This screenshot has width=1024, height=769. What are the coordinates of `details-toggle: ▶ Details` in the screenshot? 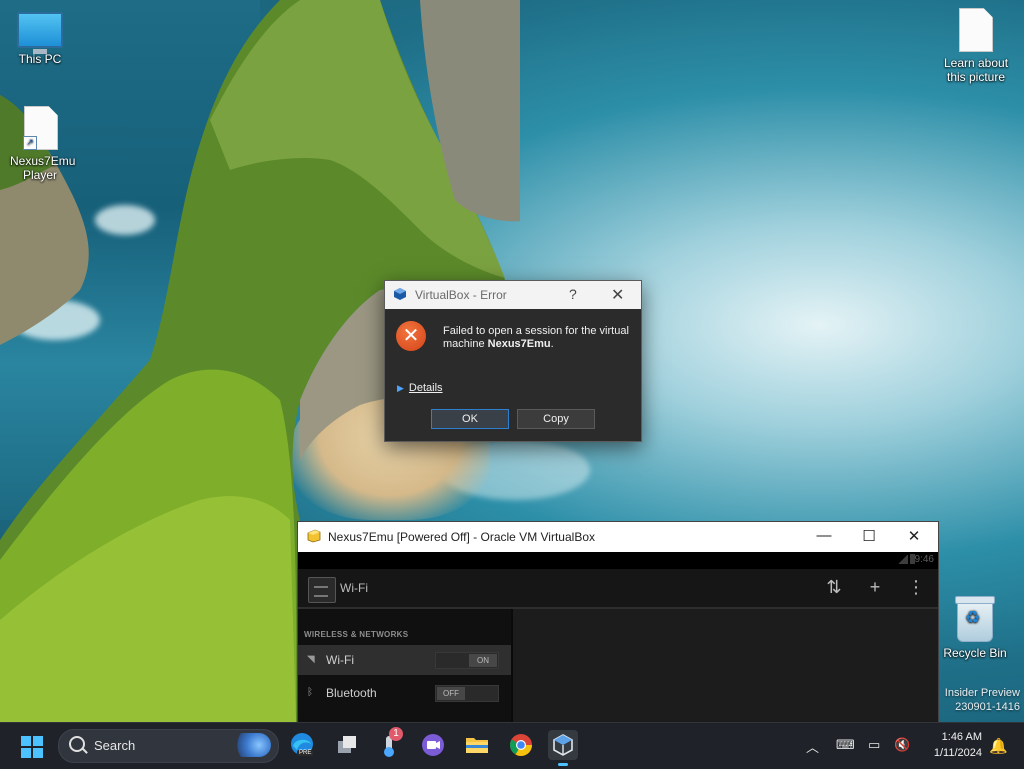 It's located at (420, 388).